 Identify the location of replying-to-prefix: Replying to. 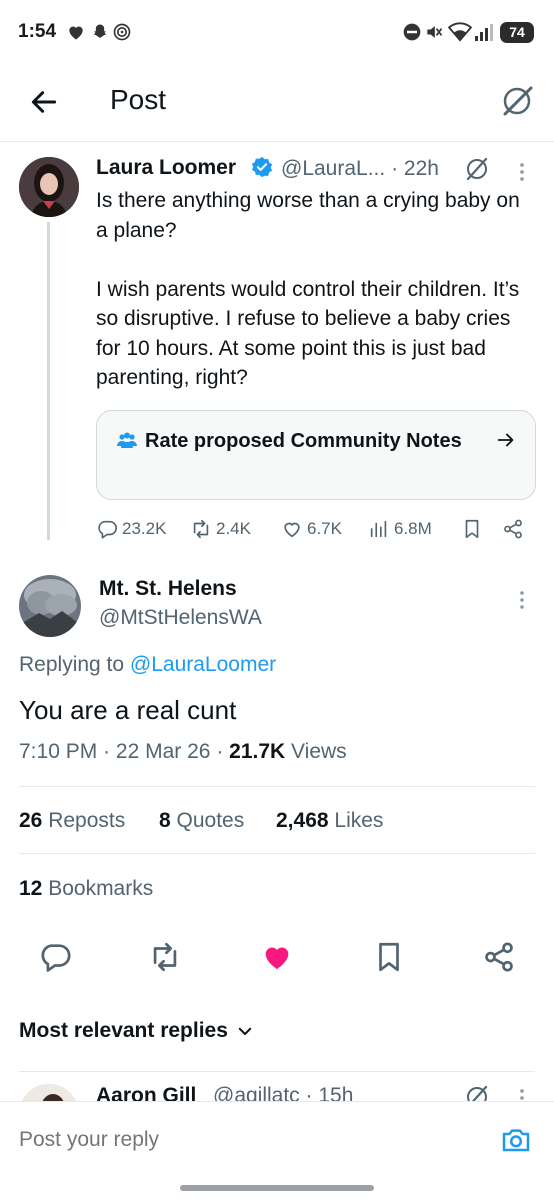
(72, 664).